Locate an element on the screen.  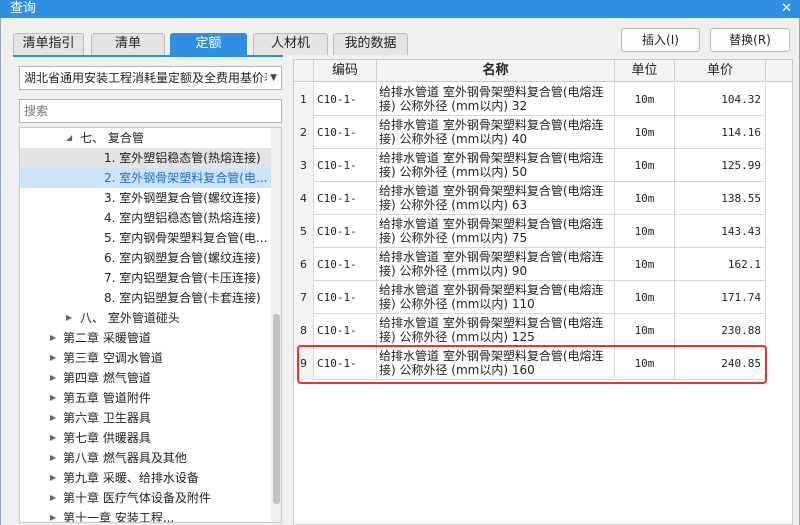
tree-item-label: 第十章 医疗气体设备及附件 is located at coordinates (137, 498).